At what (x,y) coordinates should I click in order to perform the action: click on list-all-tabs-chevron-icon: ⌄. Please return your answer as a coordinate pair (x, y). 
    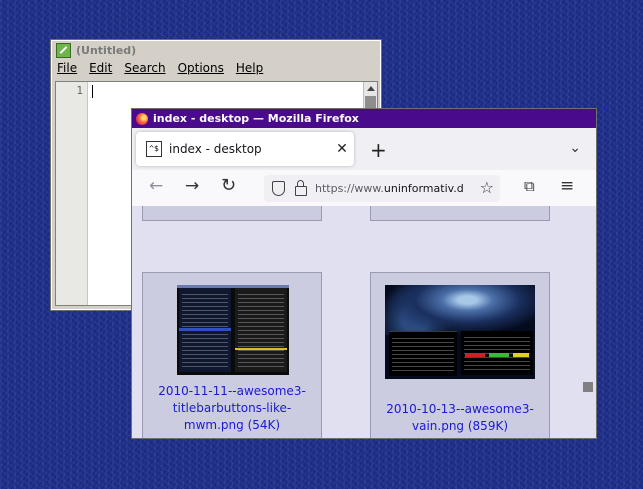
    Looking at the image, I should click on (575, 148).